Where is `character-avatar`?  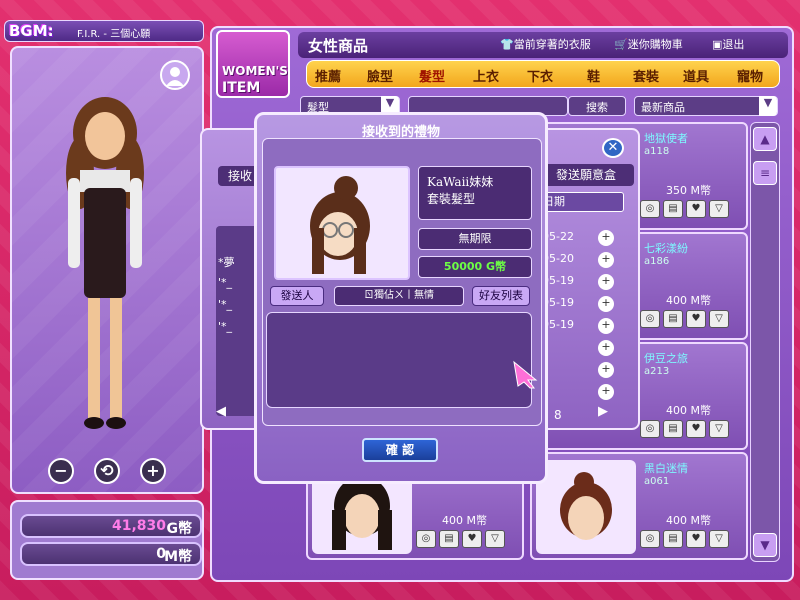
character-avatar is located at coordinates (105, 263).